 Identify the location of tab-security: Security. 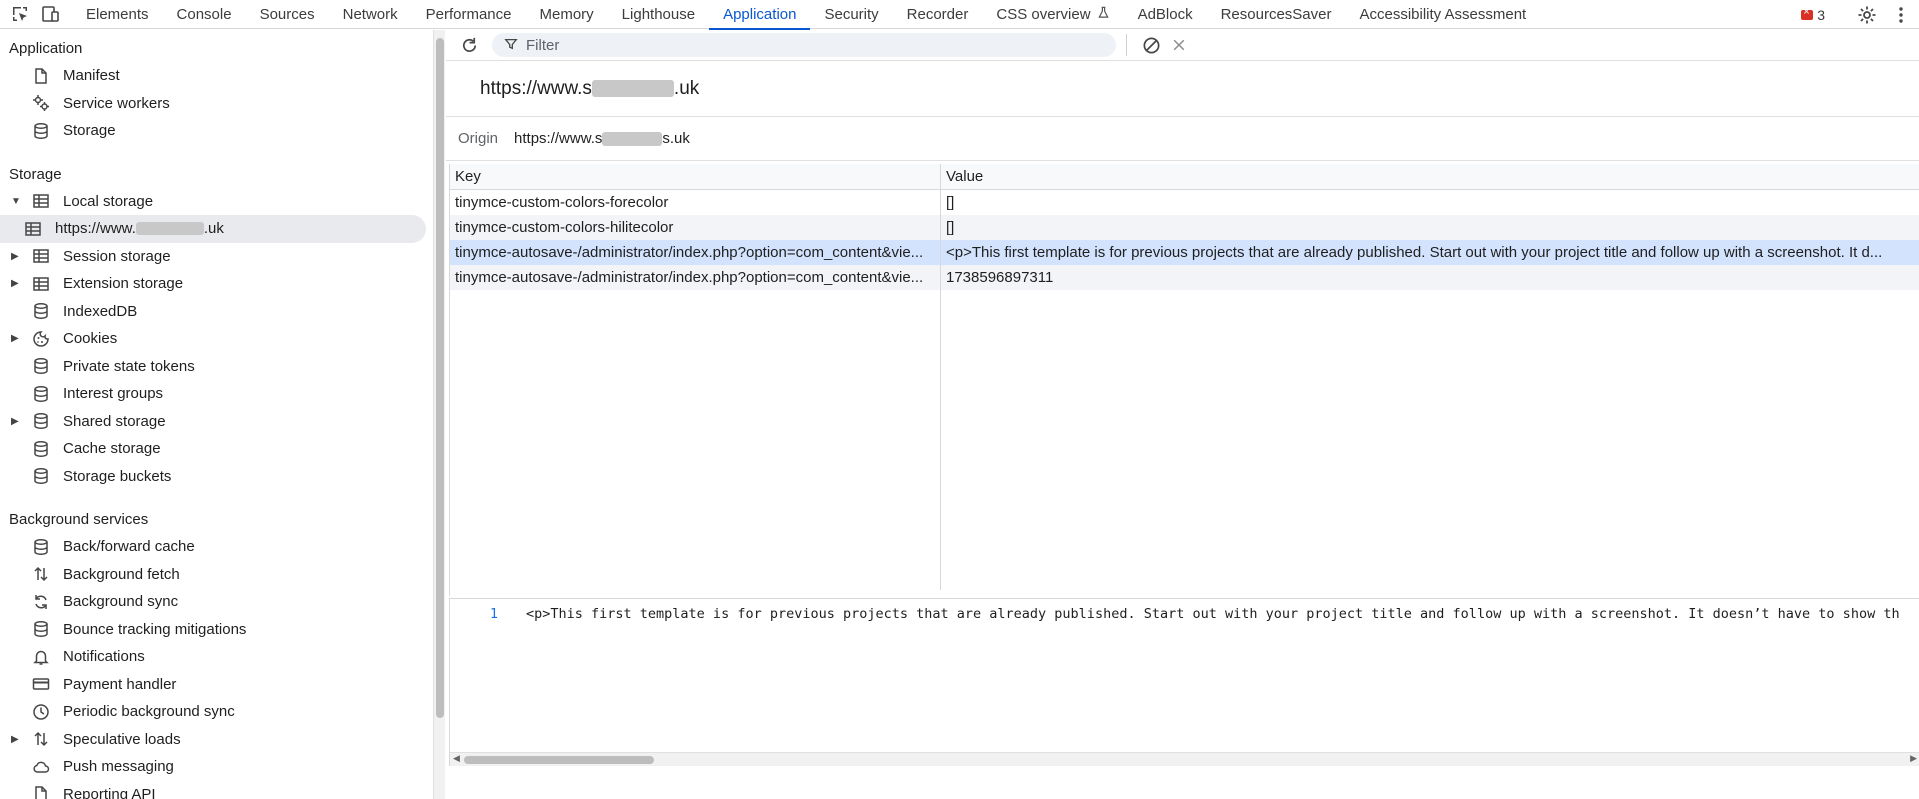
(851, 14).